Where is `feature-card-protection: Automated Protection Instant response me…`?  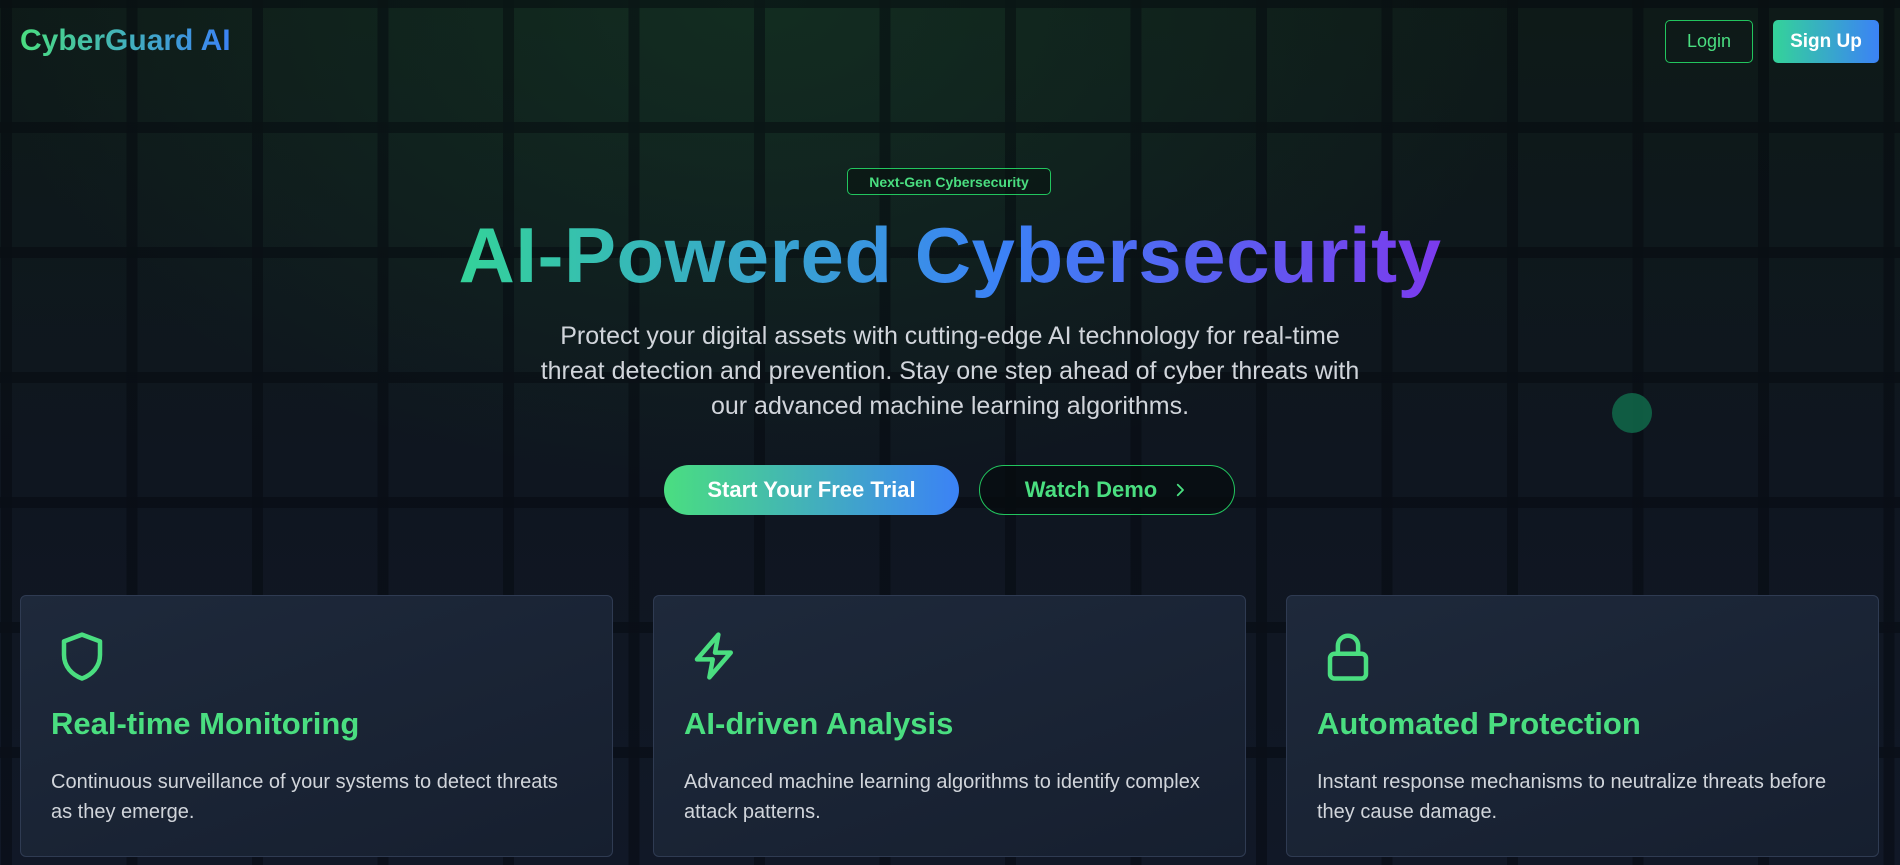
feature-card-protection: Automated Protection Instant response me… is located at coordinates (1582, 726).